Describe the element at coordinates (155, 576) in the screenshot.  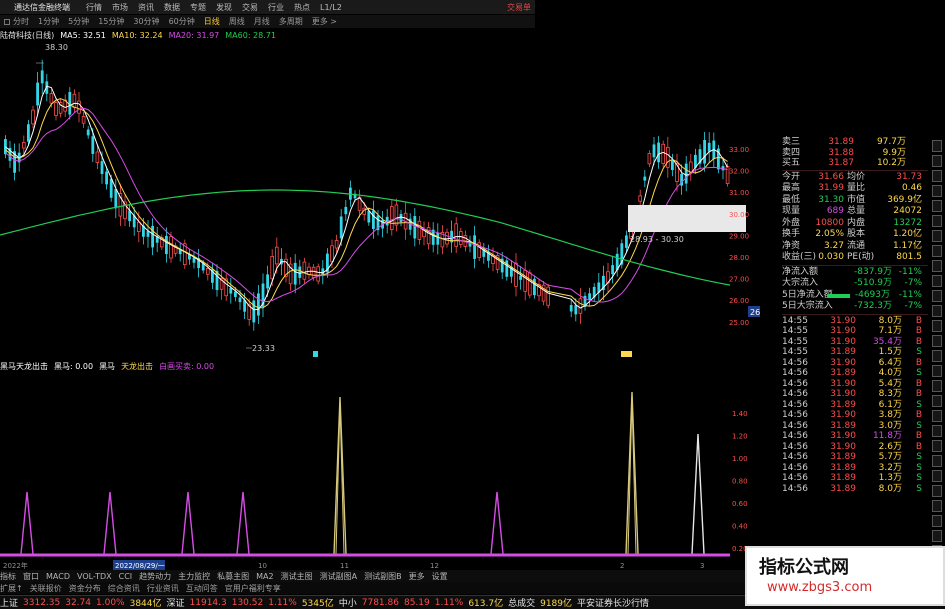
I see `tab-trend: 趋势动力` at that location.